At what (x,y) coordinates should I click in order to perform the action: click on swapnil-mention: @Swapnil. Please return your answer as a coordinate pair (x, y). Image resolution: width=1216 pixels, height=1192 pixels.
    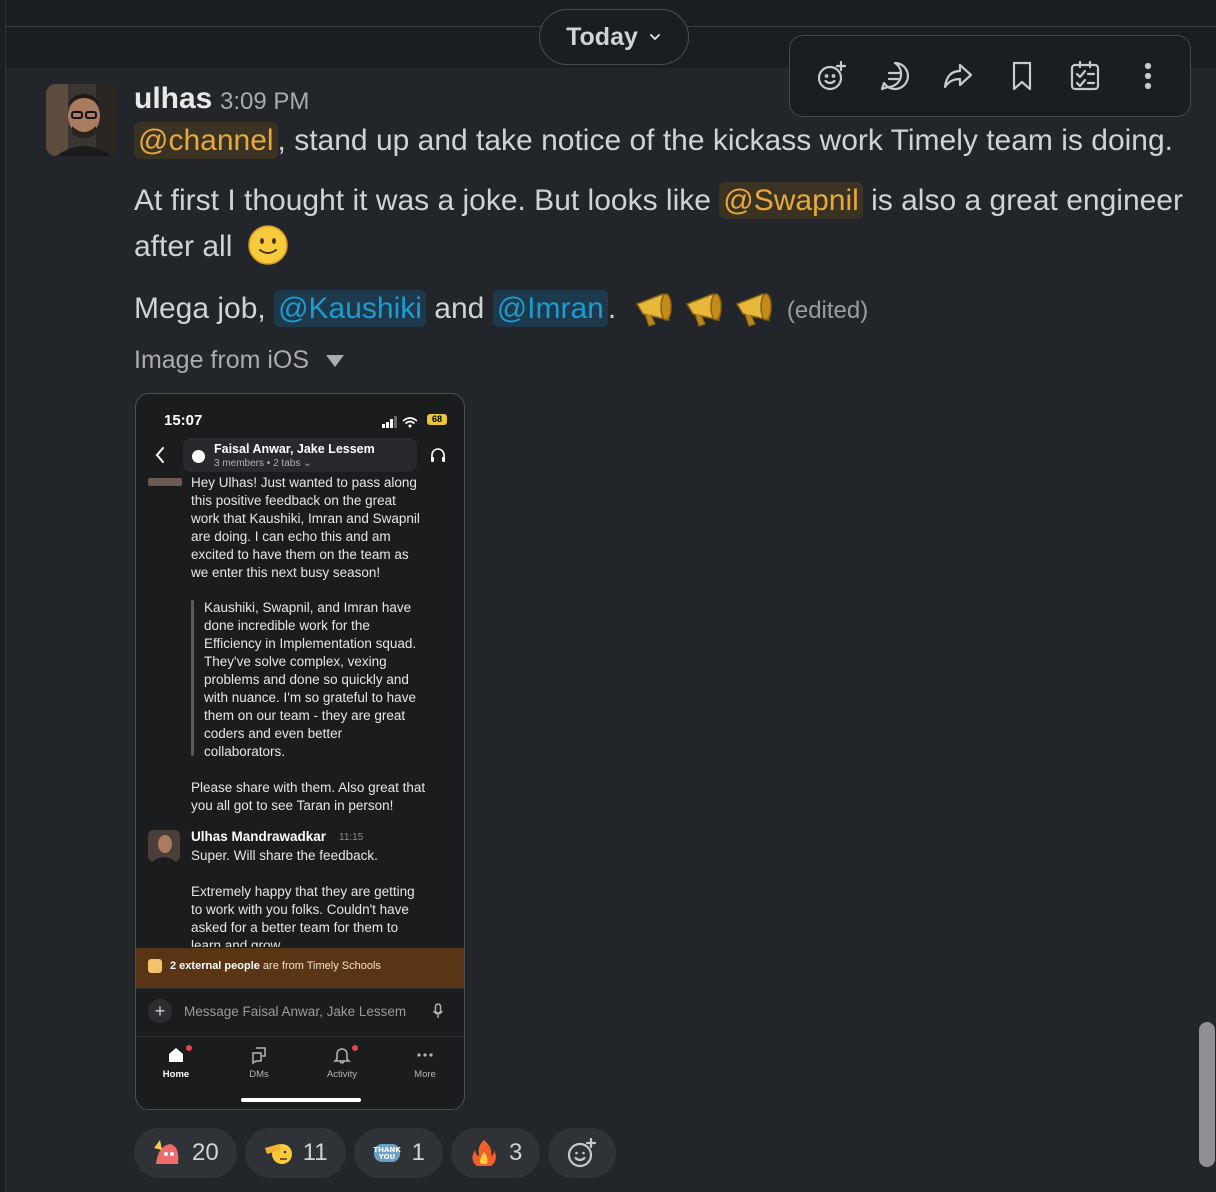
    Looking at the image, I should click on (791, 200).